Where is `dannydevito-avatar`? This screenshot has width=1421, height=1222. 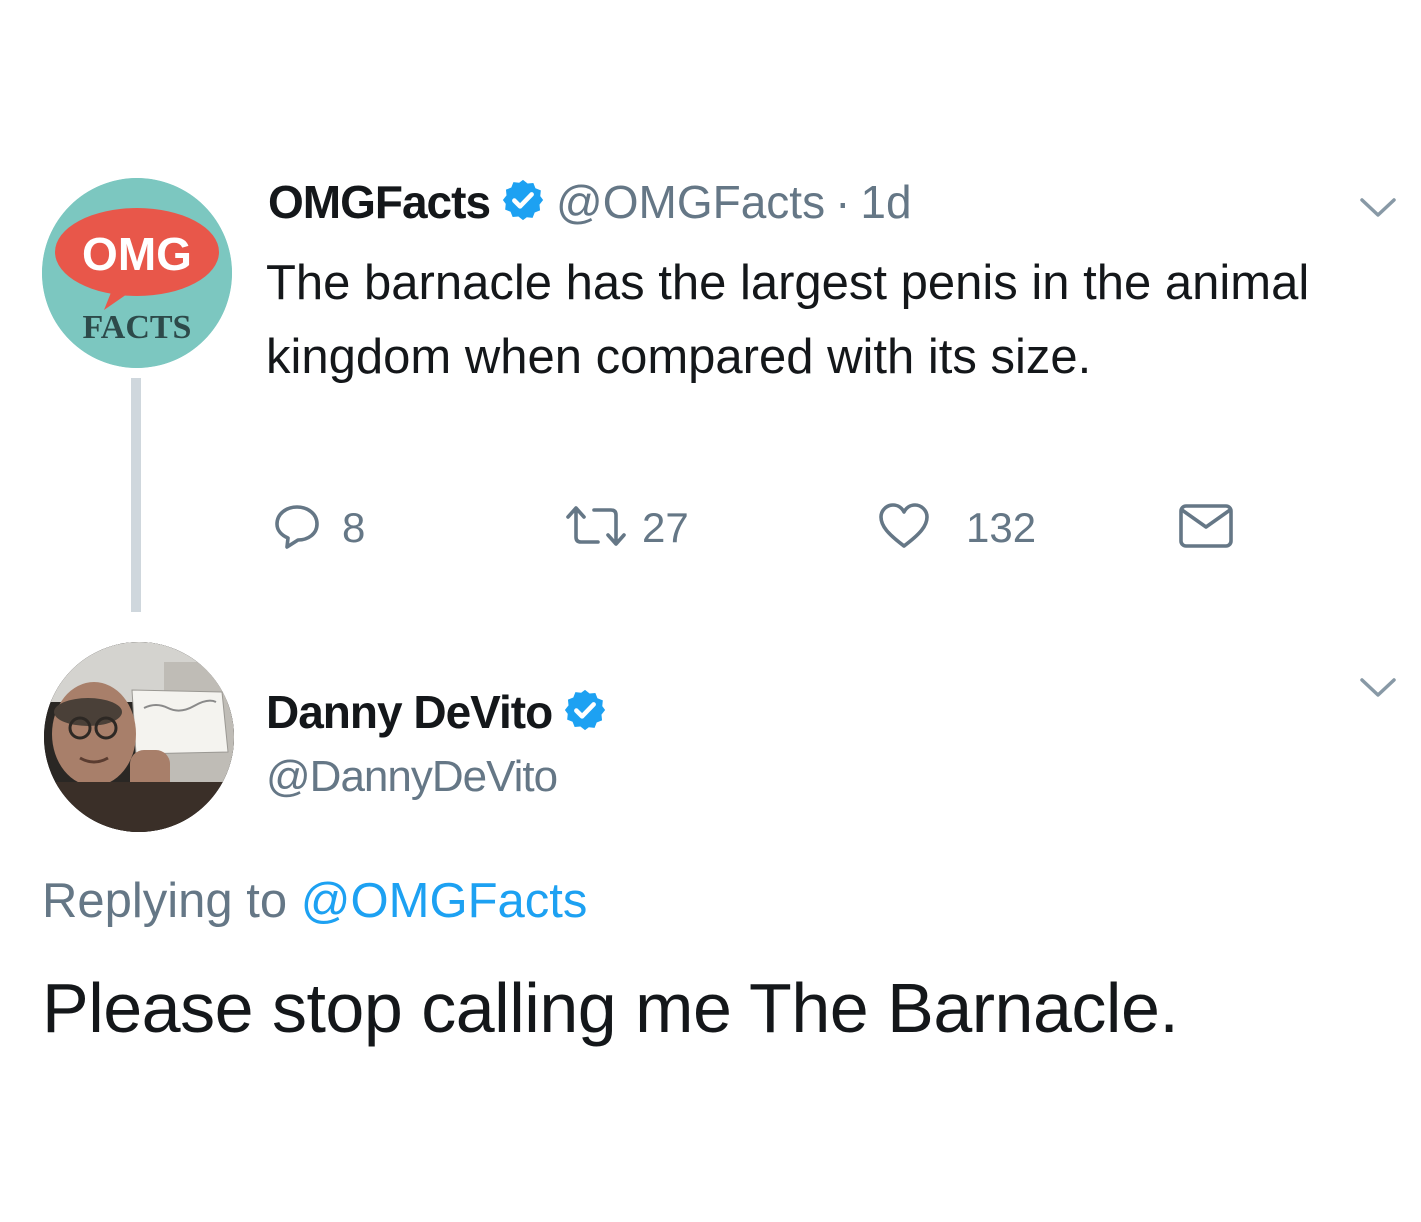
dannydevito-avatar is located at coordinates (139, 737).